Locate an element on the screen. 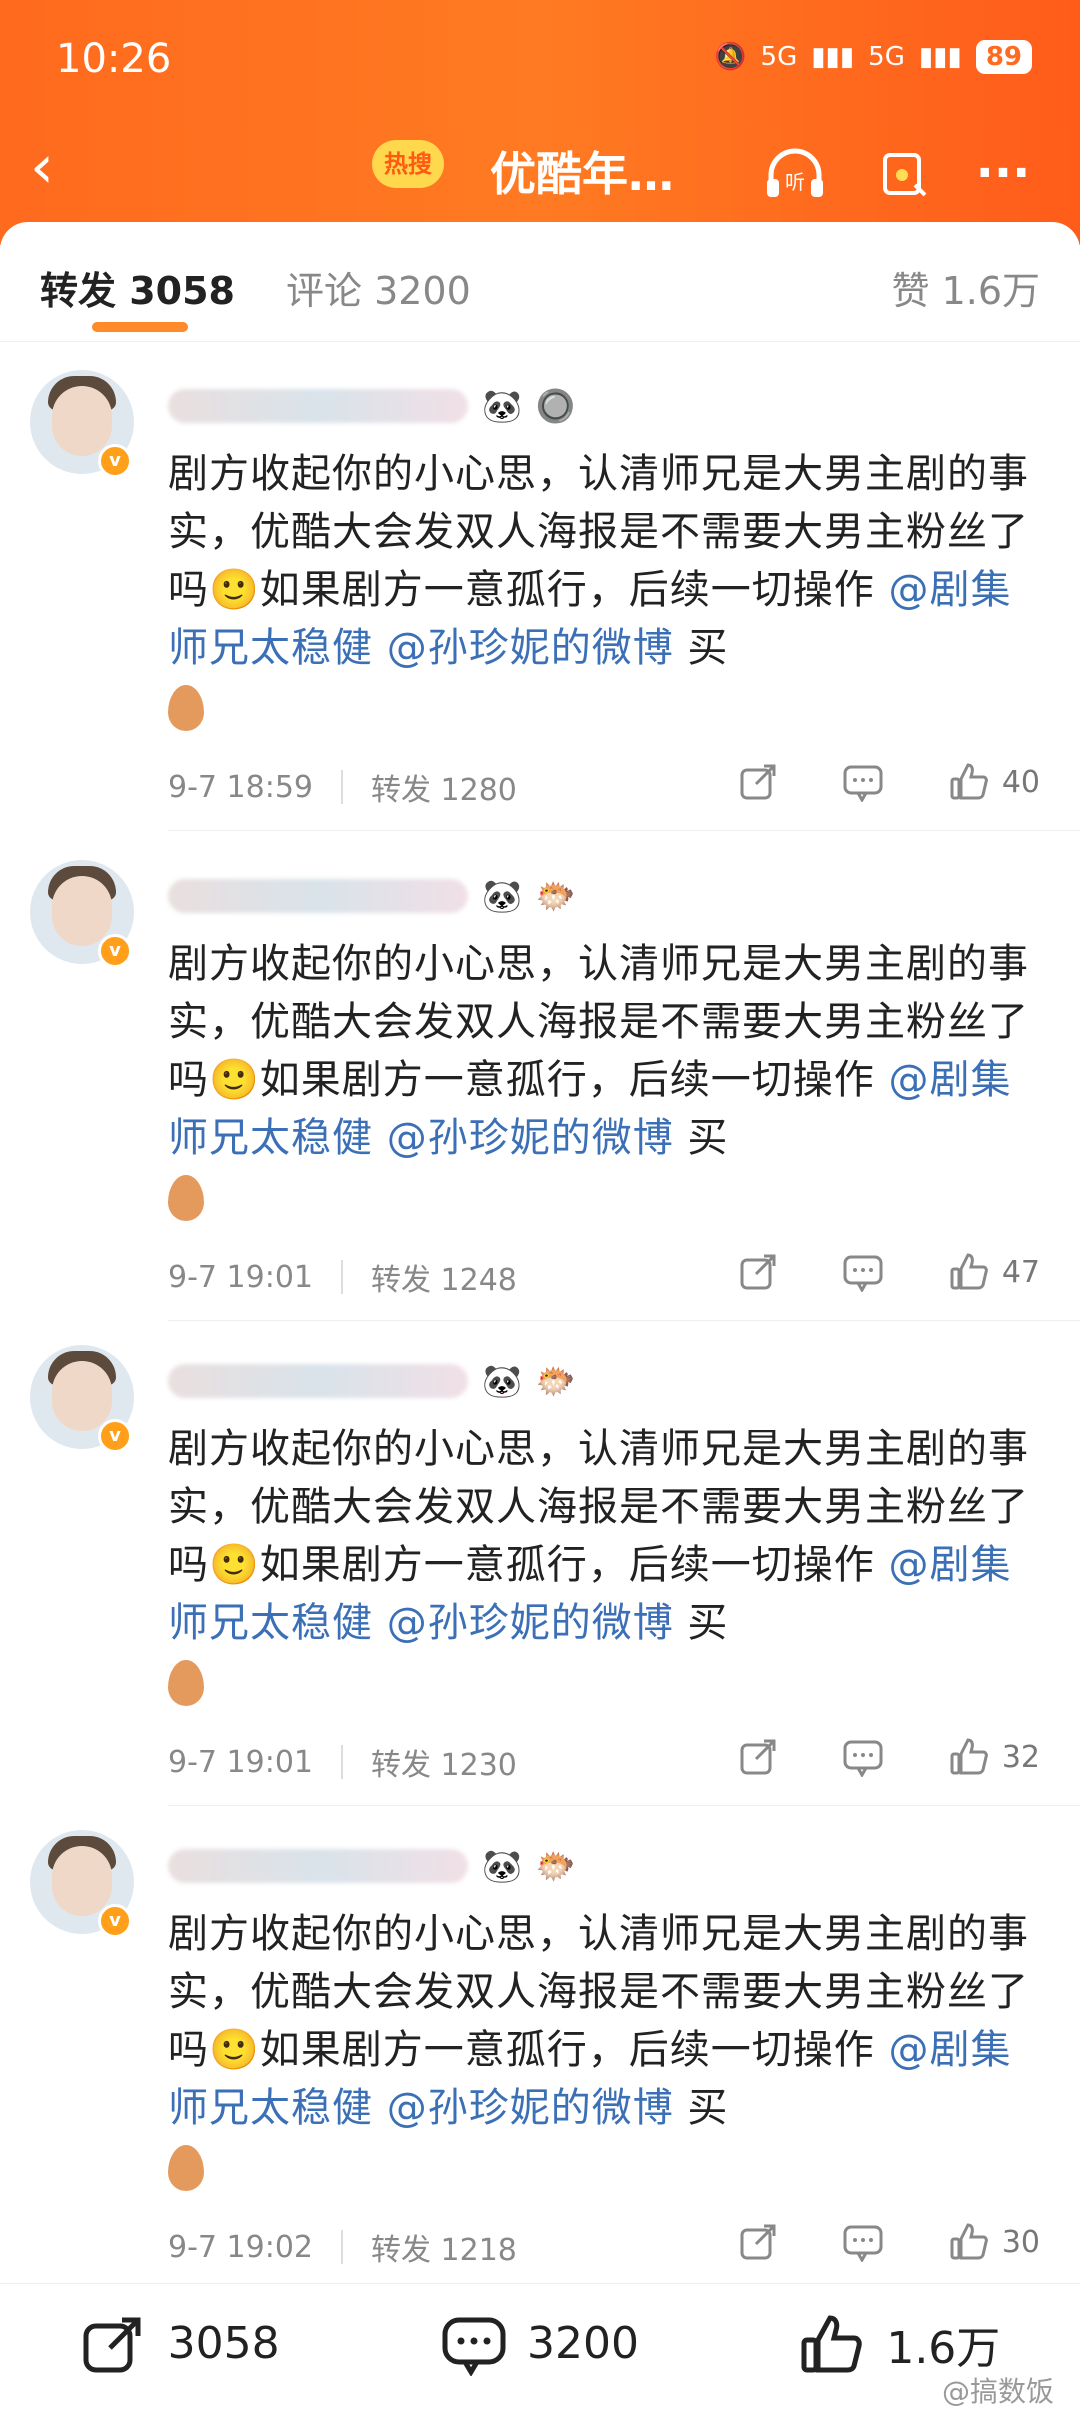 The image size is (1080, 2410). network-5g-1: 5G is located at coordinates (779, 57).